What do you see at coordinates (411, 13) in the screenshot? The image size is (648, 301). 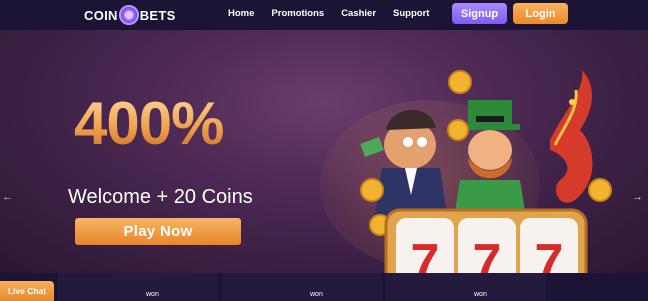 I see `nav-support-link: Support` at bounding box center [411, 13].